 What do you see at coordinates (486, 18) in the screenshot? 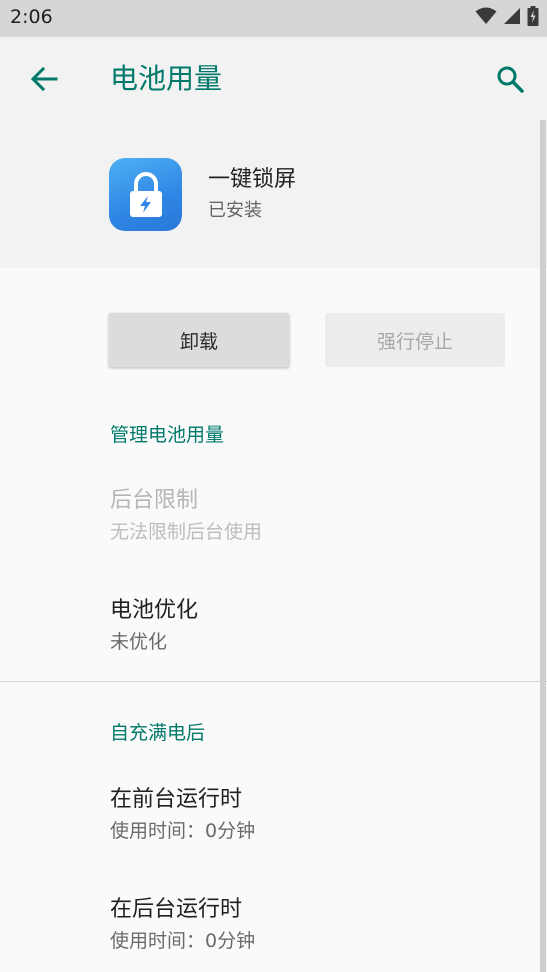
I see `wifi-icon` at bounding box center [486, 18].